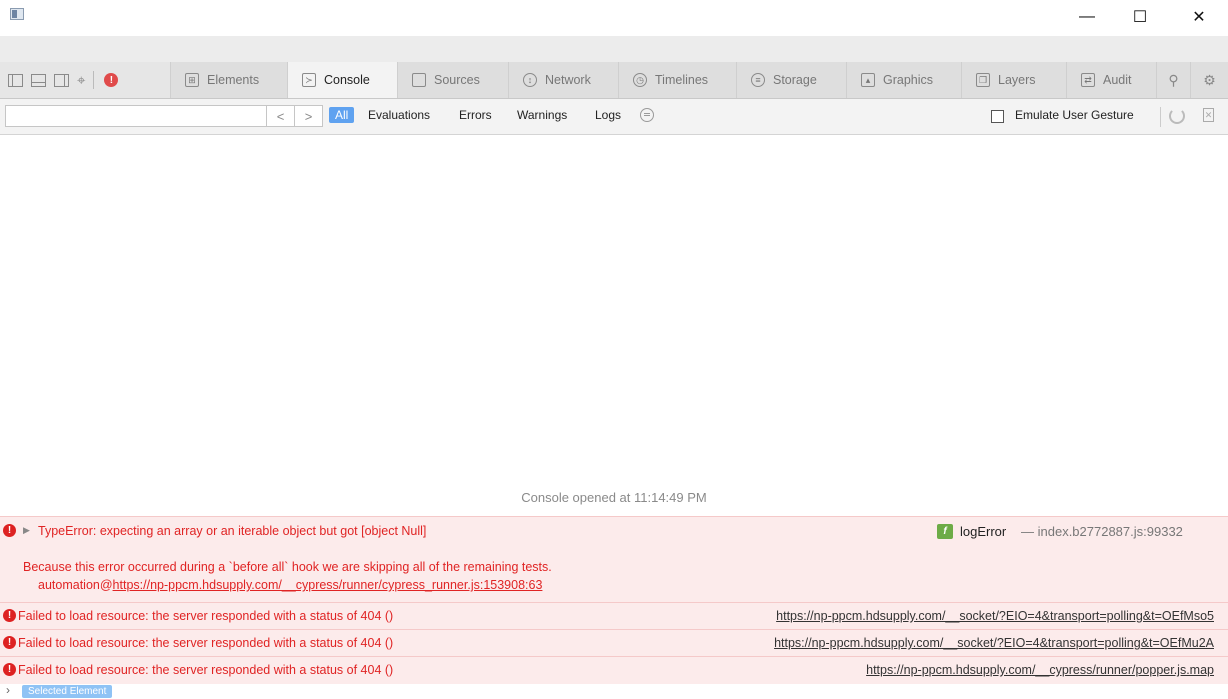 Image resolution: width=1228 pixels, height=699 pixels. I want to click on history-nav: < >, so click(295, 116).